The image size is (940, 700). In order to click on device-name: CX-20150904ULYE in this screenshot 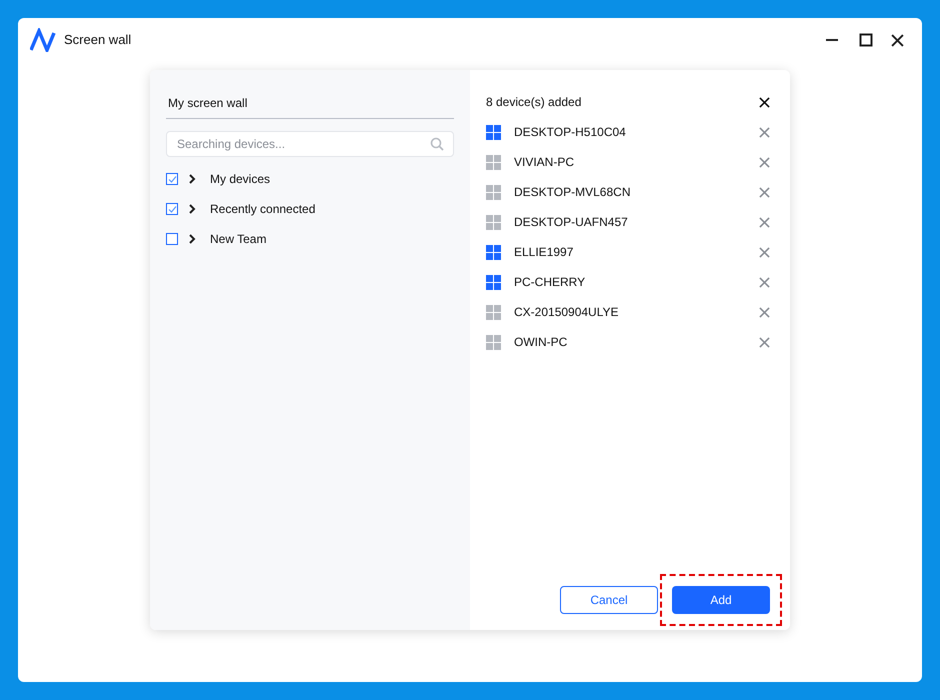, I will do `click(567, 312)`.